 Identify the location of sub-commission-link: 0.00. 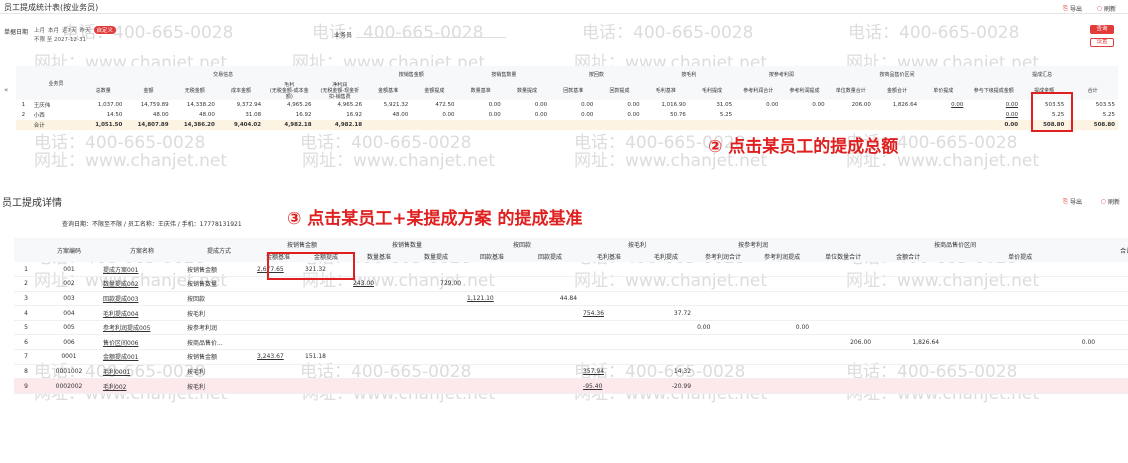
(943, 105).